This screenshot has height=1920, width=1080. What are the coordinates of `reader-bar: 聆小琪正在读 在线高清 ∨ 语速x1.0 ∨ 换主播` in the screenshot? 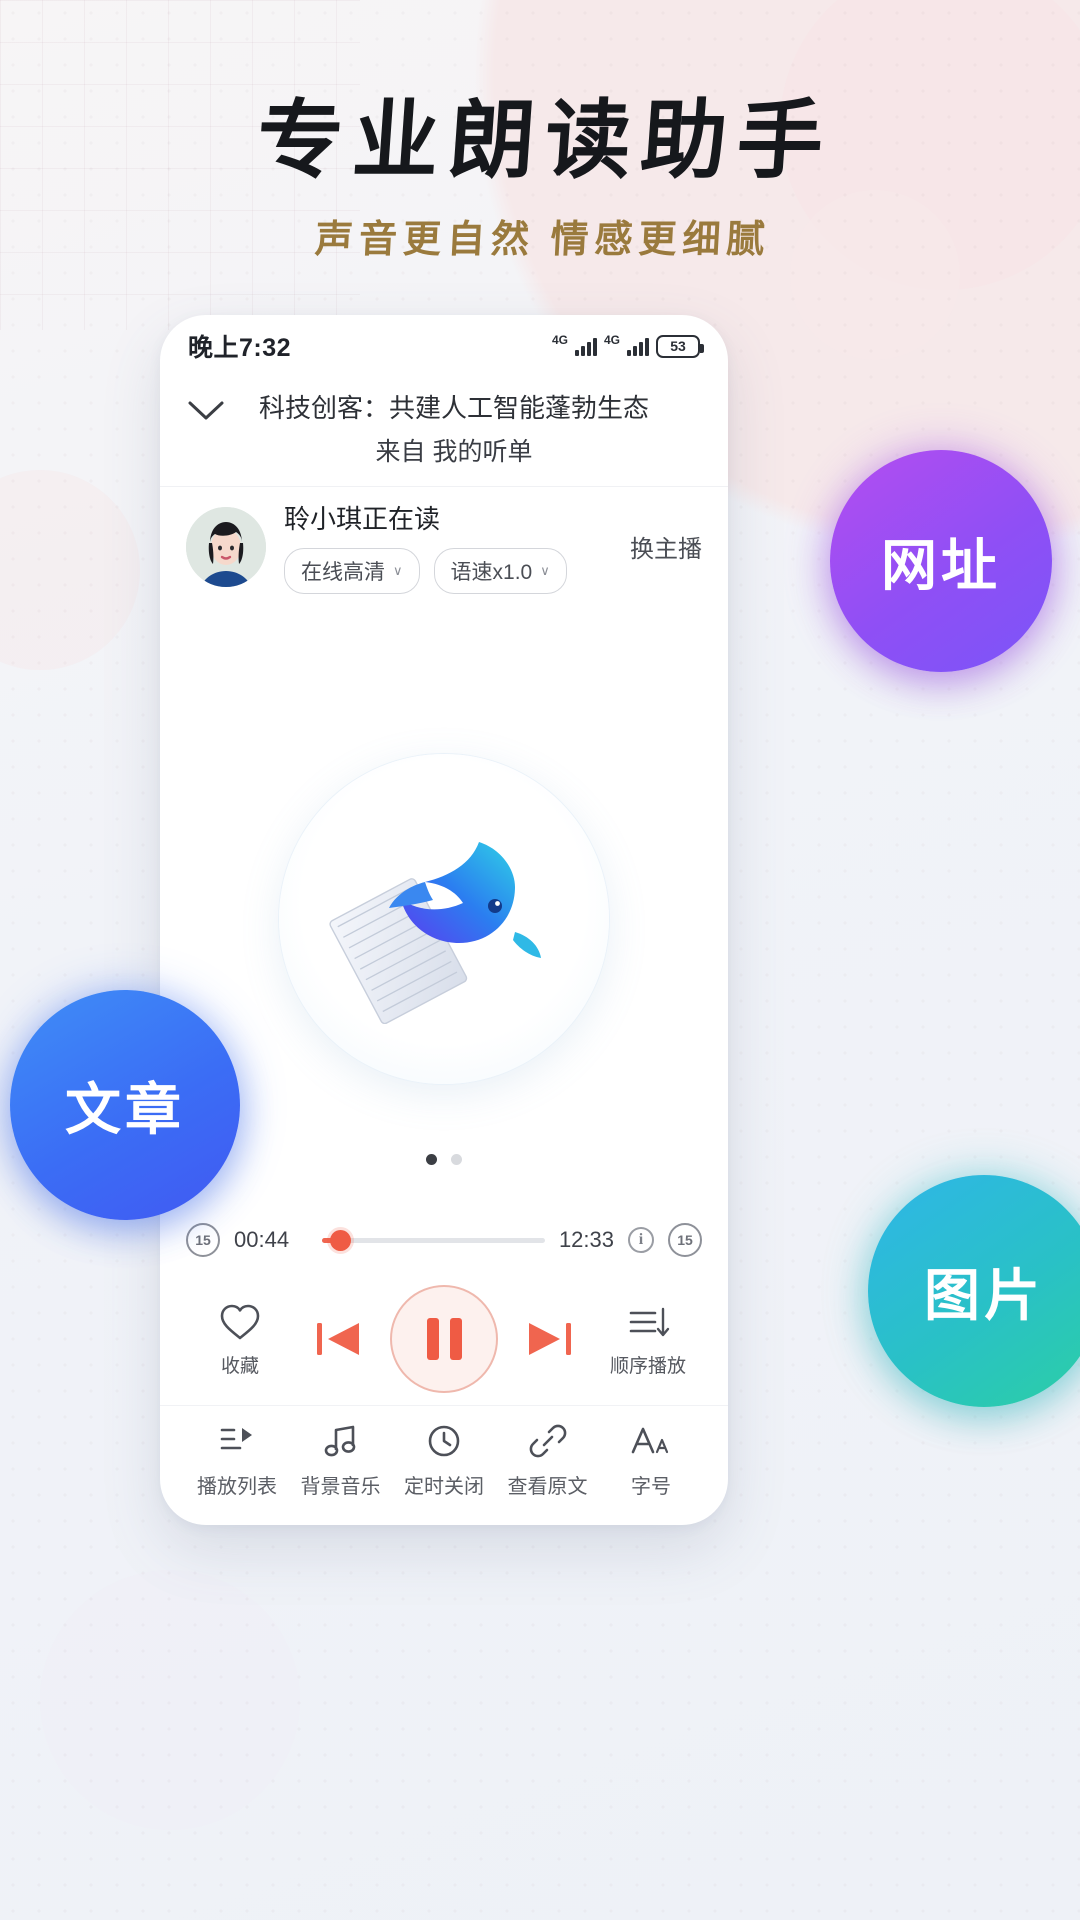 It's located at (444, 550).